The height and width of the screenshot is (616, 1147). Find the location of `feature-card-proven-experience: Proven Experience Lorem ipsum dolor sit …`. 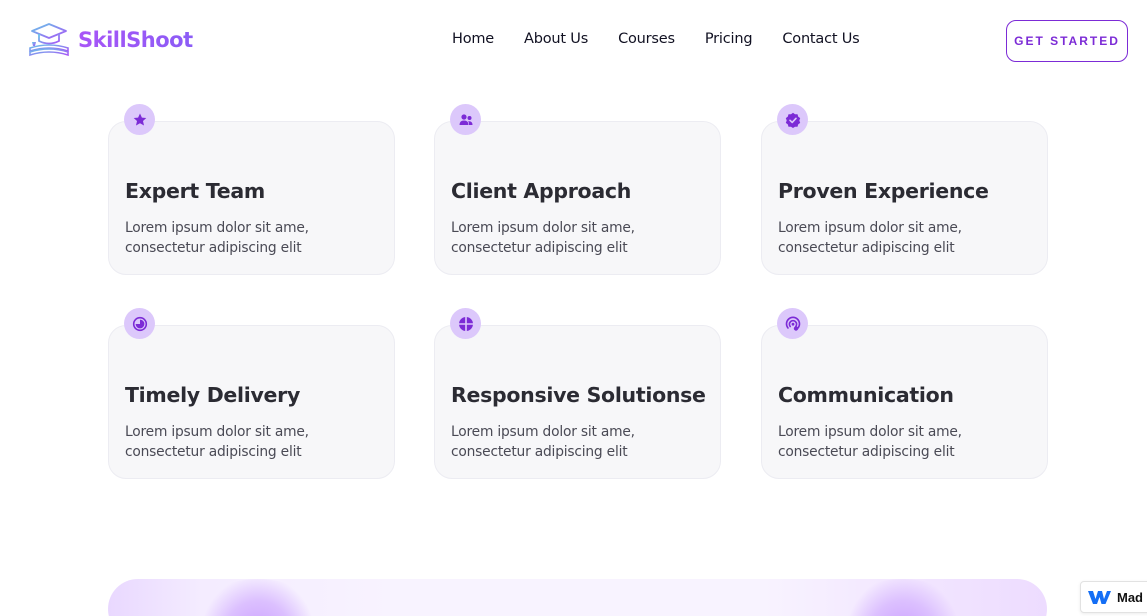

feature-card-proven-experience: Proven Experience Lorem ipsum dolor sit … is located at coordinates (904, 189).